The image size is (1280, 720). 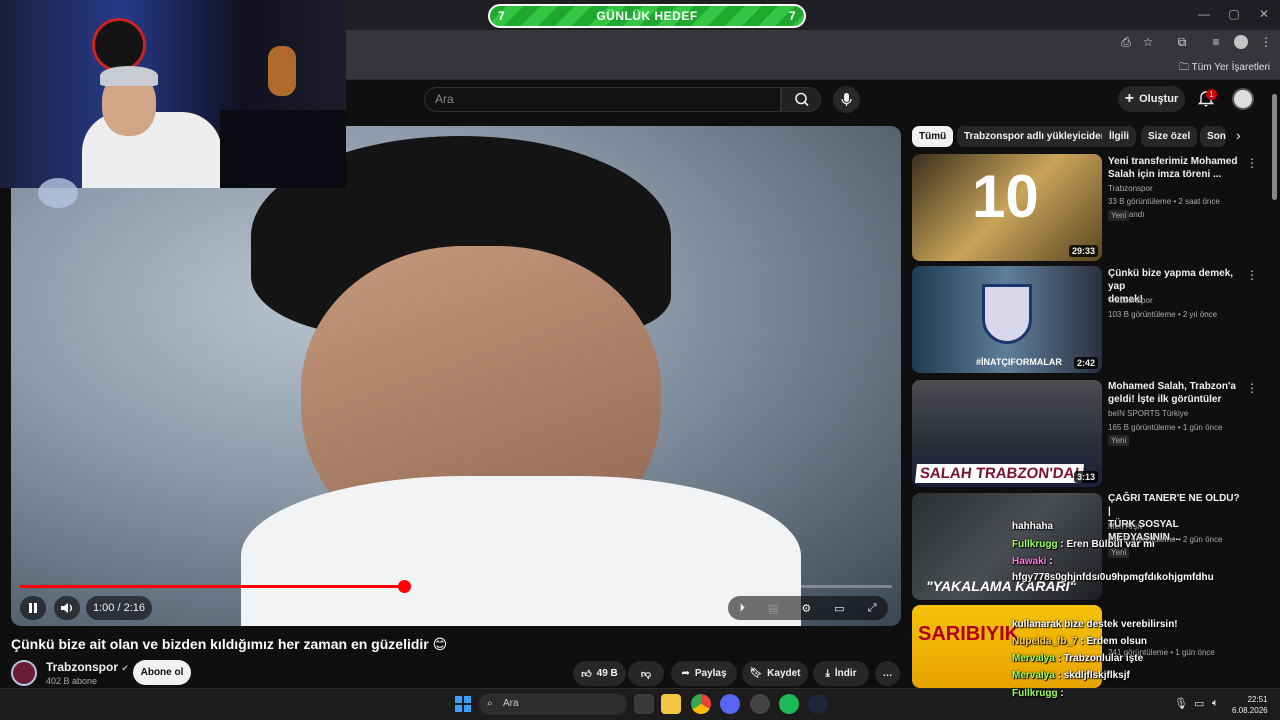 What do you see at coordinates (33, 608) in the screenshot?
I see `pause-button` at bounding box center [33, 608].